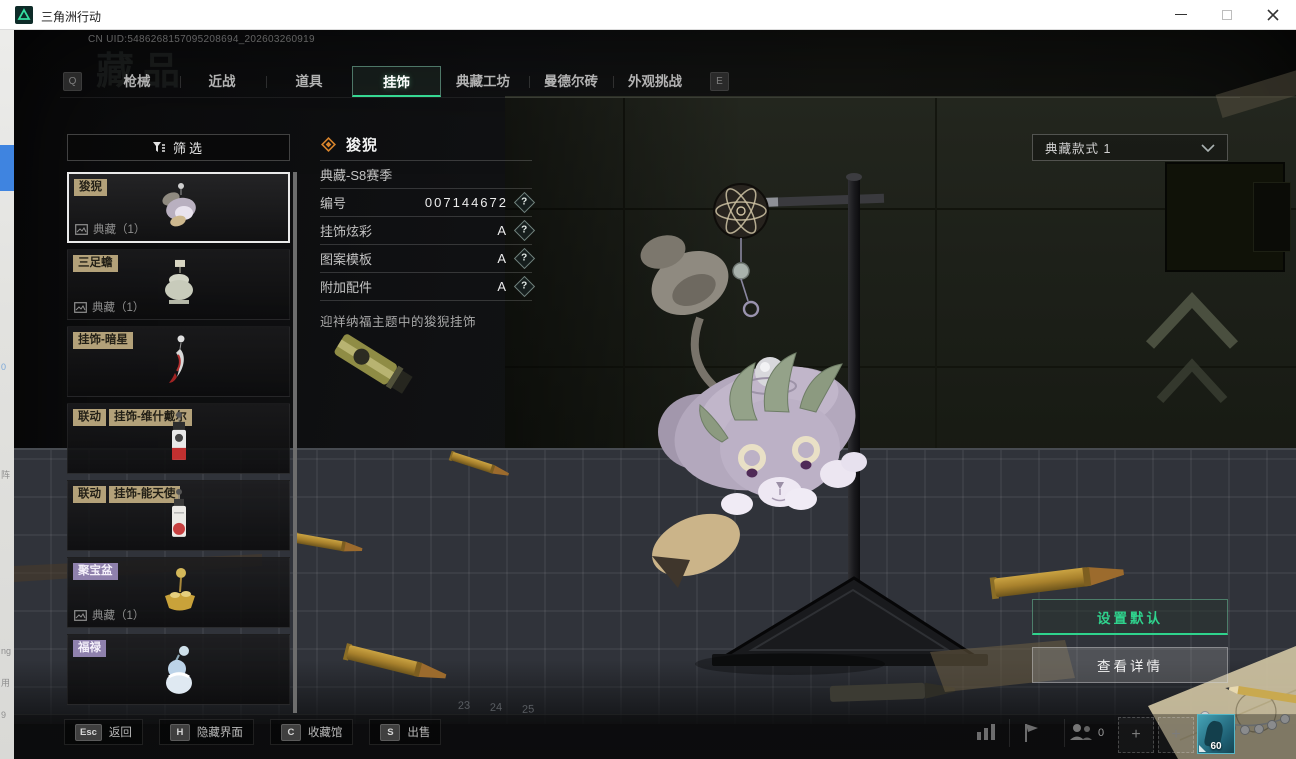 The image size is (1296, 759). I want to click on list-item-toad: 三足蟾 典藏（1）, so click(178, 284).